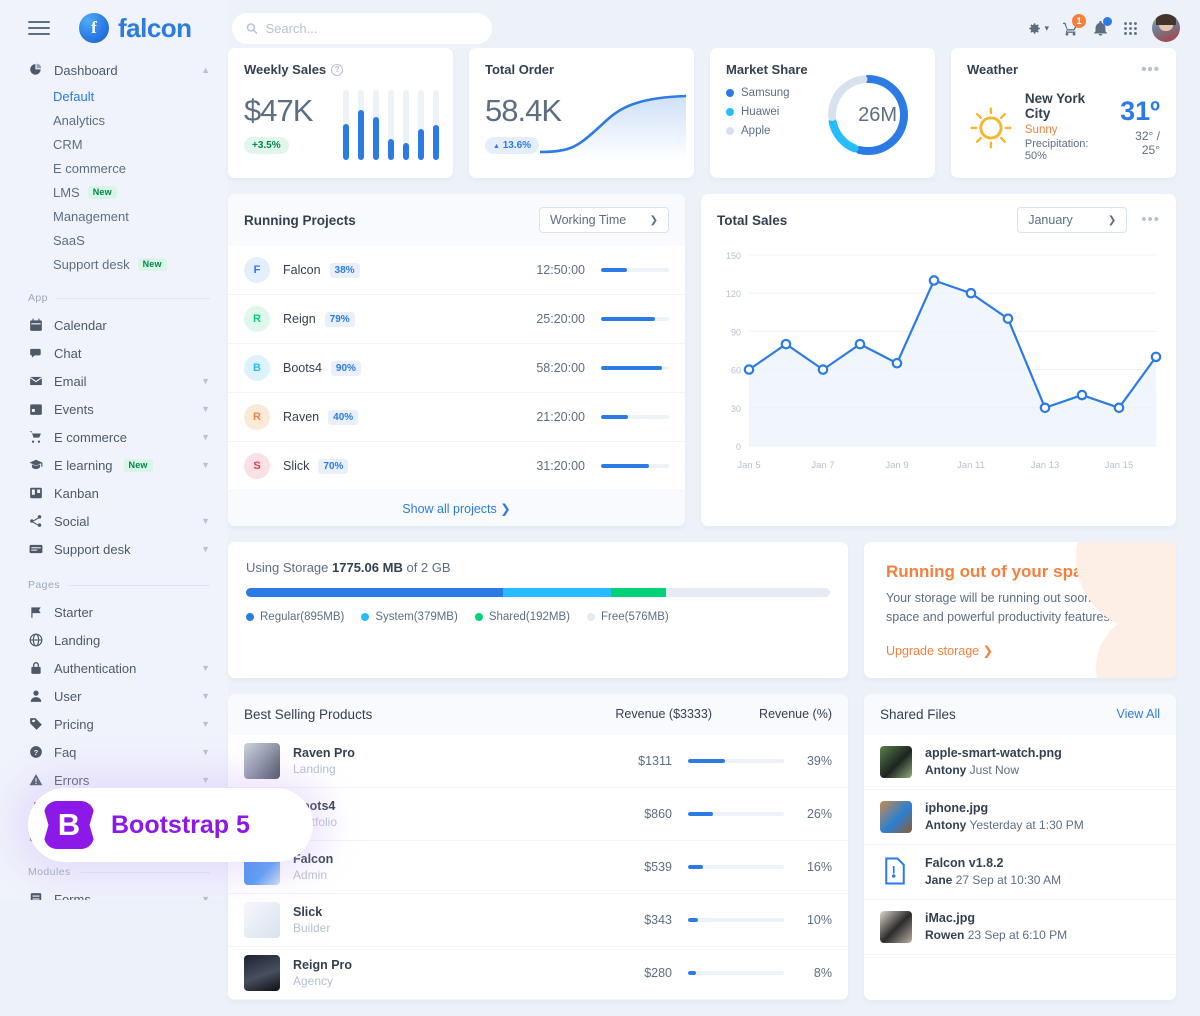  I want to click on bell-icon, so click(1102, 26).